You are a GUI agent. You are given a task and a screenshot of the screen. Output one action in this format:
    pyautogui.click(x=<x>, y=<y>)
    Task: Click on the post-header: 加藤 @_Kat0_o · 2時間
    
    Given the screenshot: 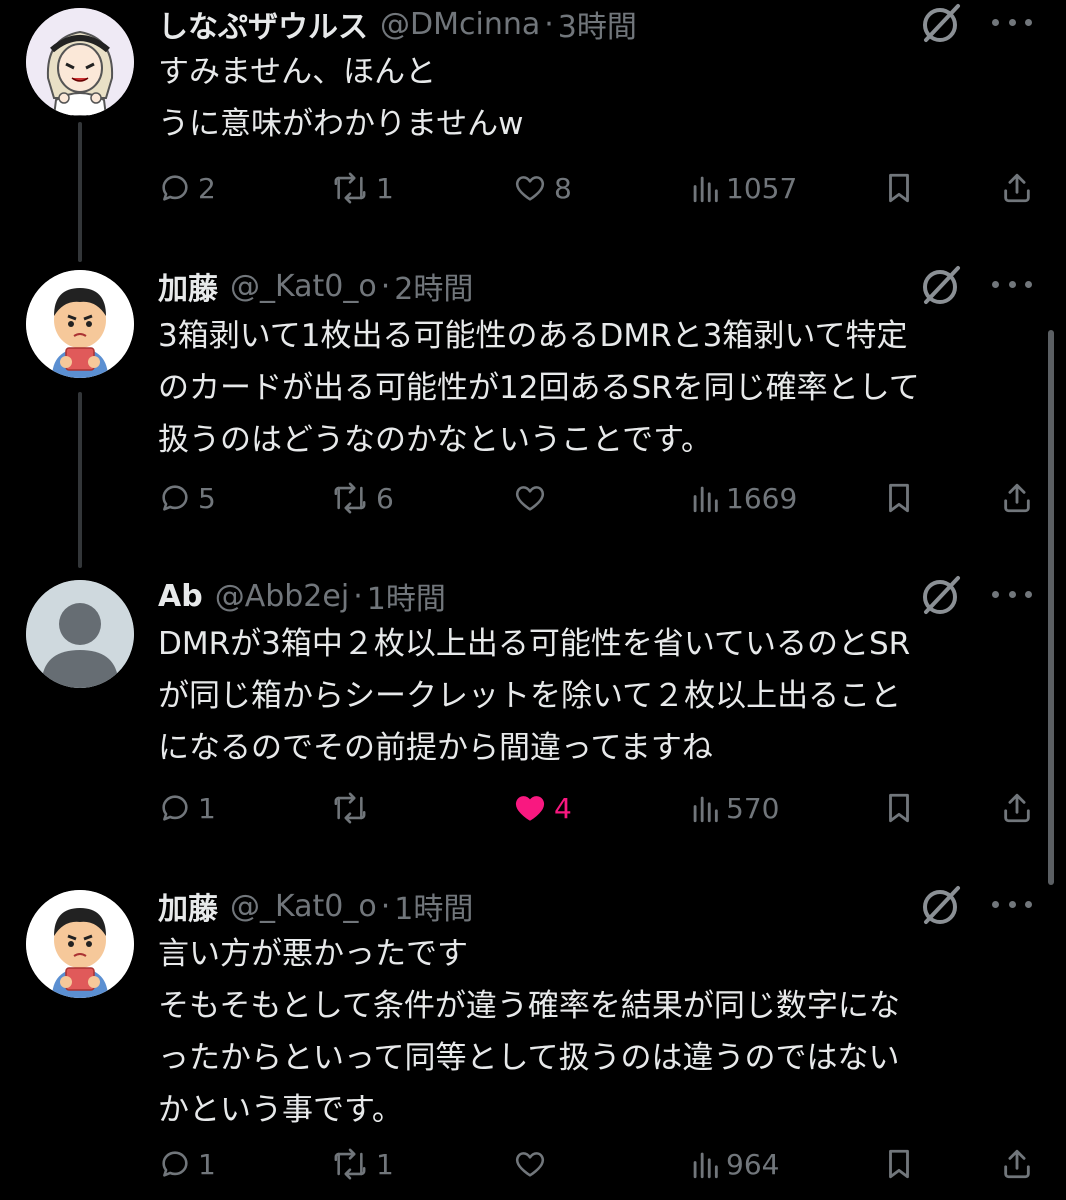 What is the action you would take?
    pyautogui.click(x=315, y=286)
    